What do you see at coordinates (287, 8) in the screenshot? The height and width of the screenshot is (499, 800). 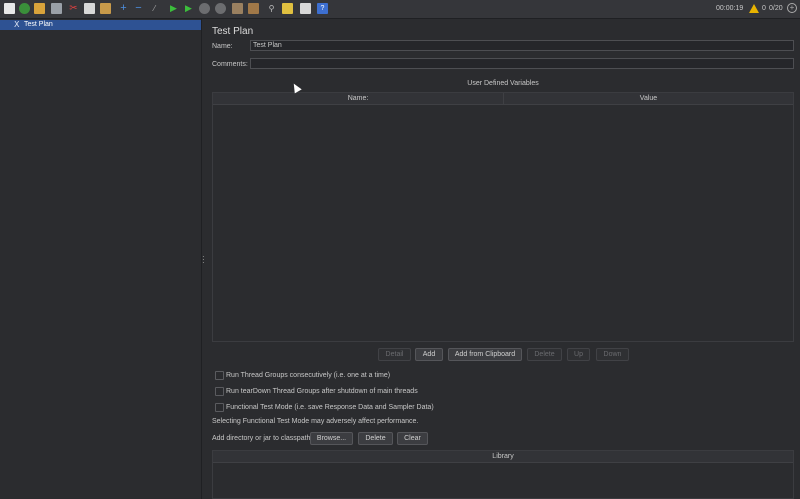 I see `reset-search-icon` at bounding box center [287, 8].